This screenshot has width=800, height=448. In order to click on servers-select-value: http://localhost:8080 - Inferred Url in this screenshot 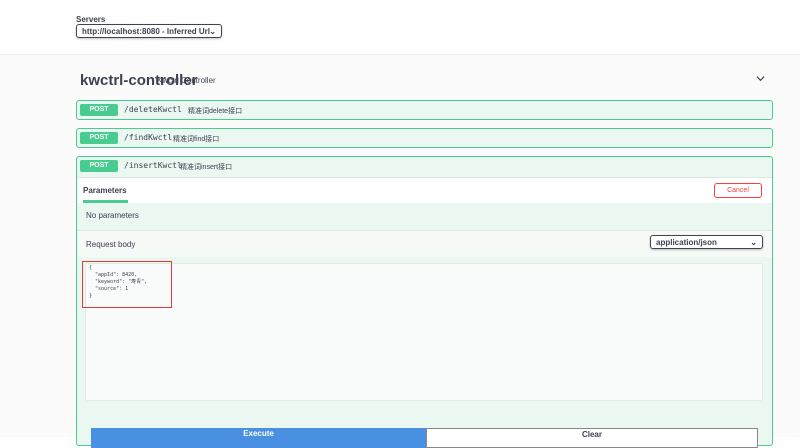, I will do `click(146, 31)`.